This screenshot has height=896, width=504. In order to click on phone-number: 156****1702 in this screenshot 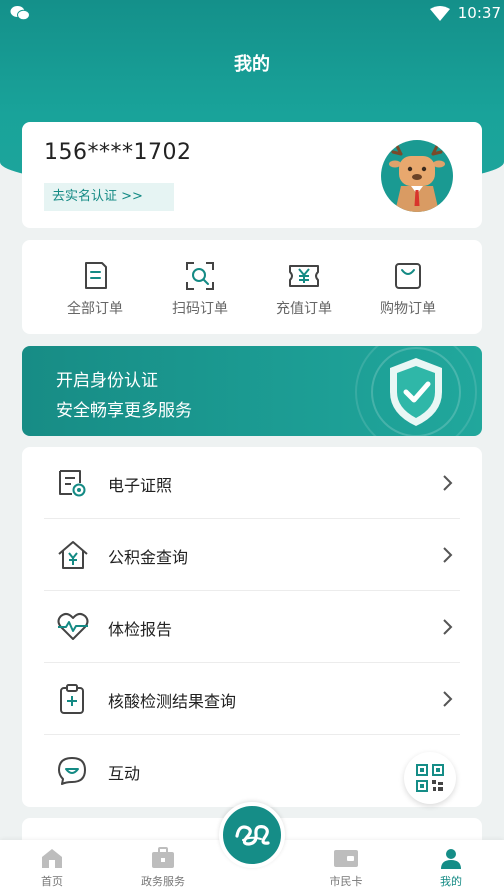, I will do `click(118, 152)`.